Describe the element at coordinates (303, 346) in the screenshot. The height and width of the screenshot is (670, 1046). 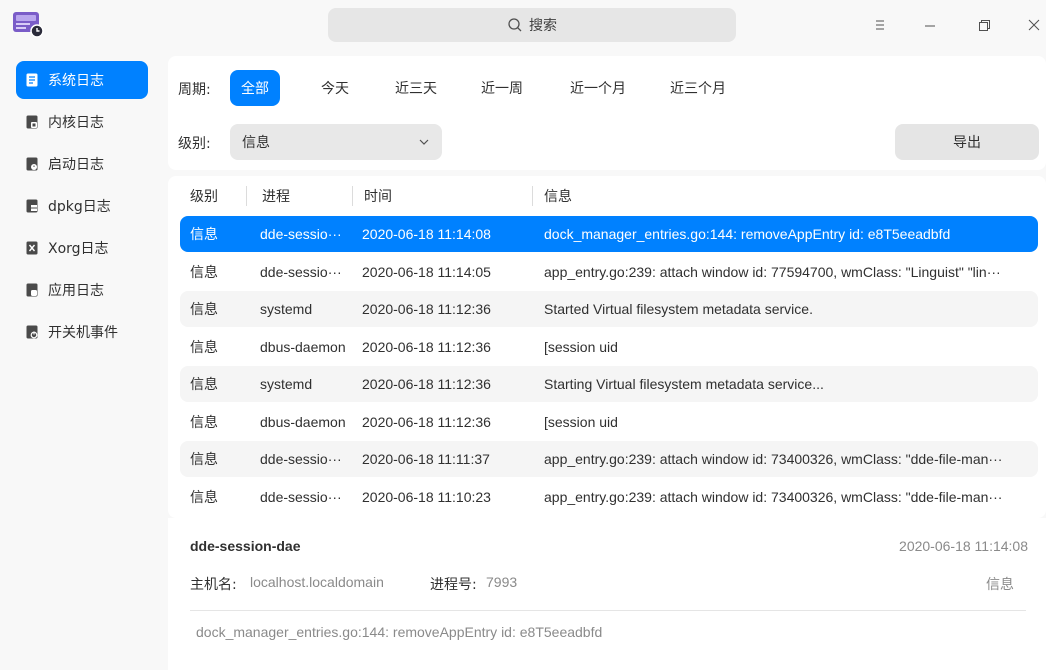
I see `cell-process: dbus-daemon` at that location.